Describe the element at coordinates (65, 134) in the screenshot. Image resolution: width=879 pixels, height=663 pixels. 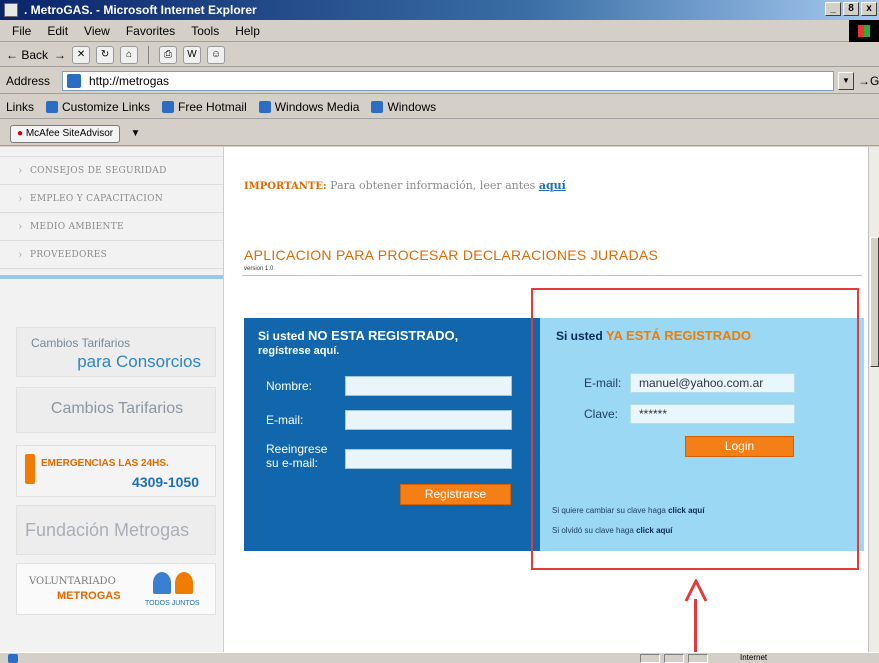
I see `siteadvisor-button: ● McAfee SiteAdvisor` at that location.